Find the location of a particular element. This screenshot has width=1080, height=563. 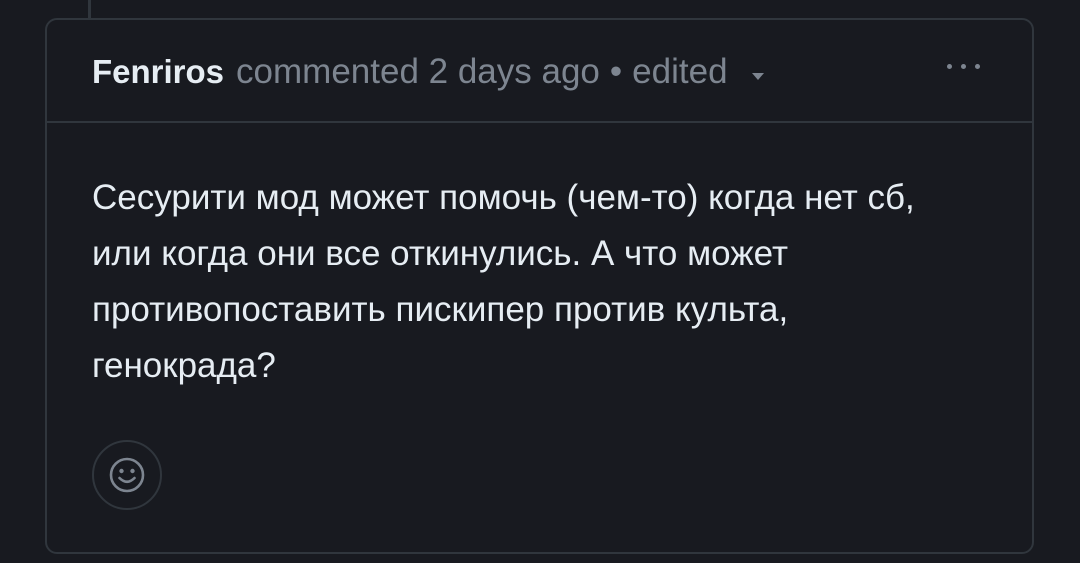

smiley-icon is located at coordinates (127, 475).